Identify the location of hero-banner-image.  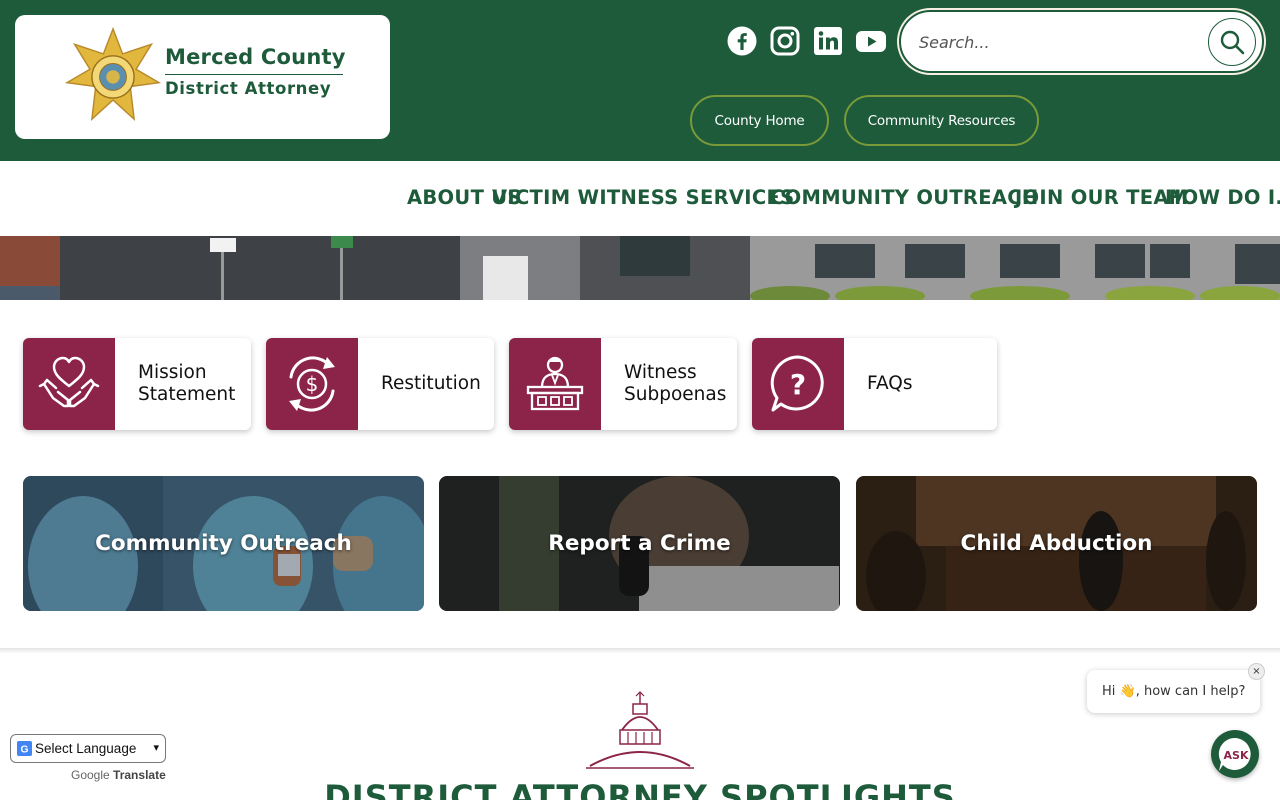
(640, 268).